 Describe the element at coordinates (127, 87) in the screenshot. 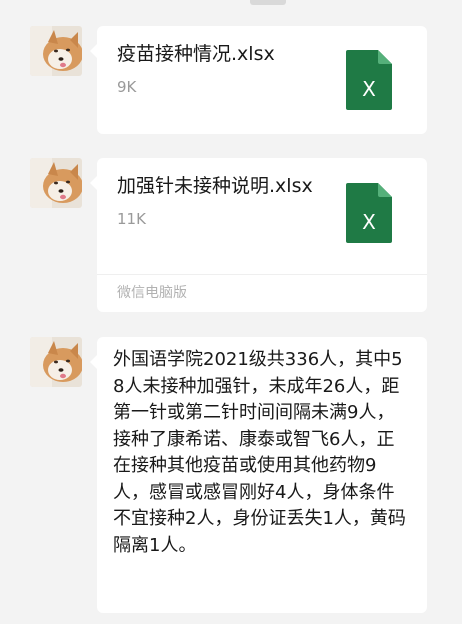

I see `file-size: 9K` at that location.